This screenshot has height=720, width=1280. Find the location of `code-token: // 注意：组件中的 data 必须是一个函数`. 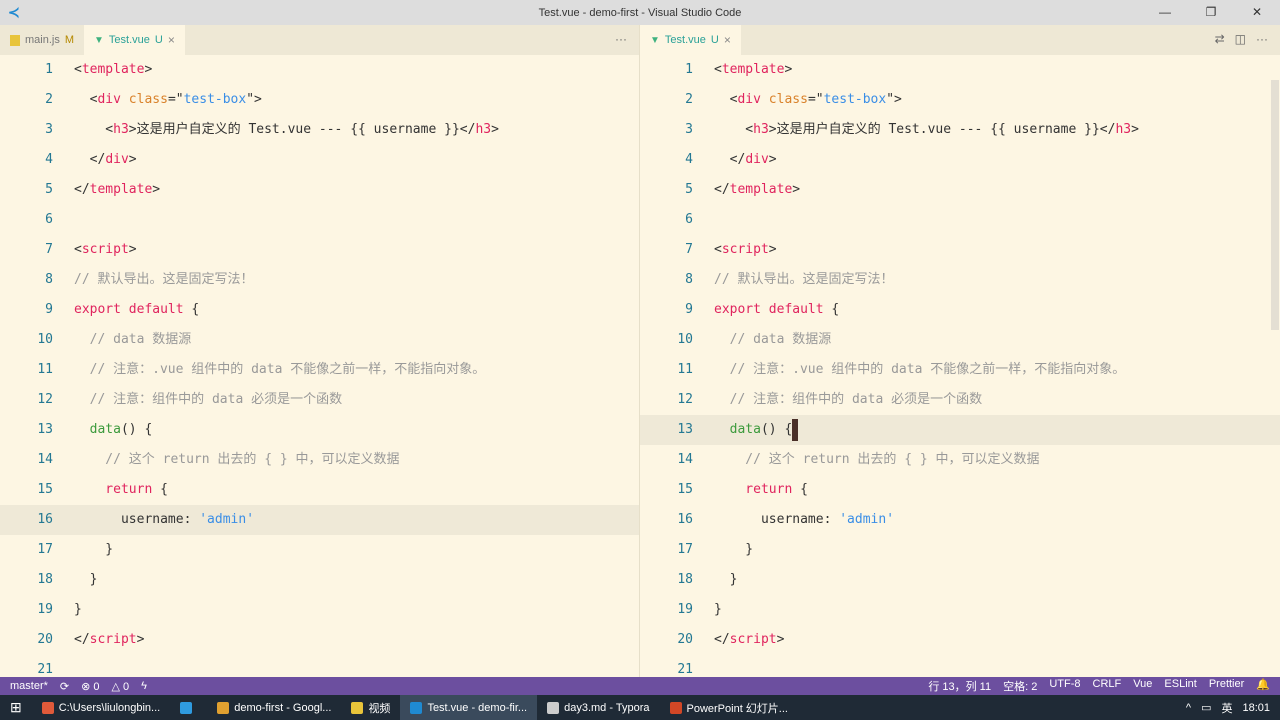

code-token: // 注意：组件中的 data 必须是一个函数 is located at coordinates (848, 399).